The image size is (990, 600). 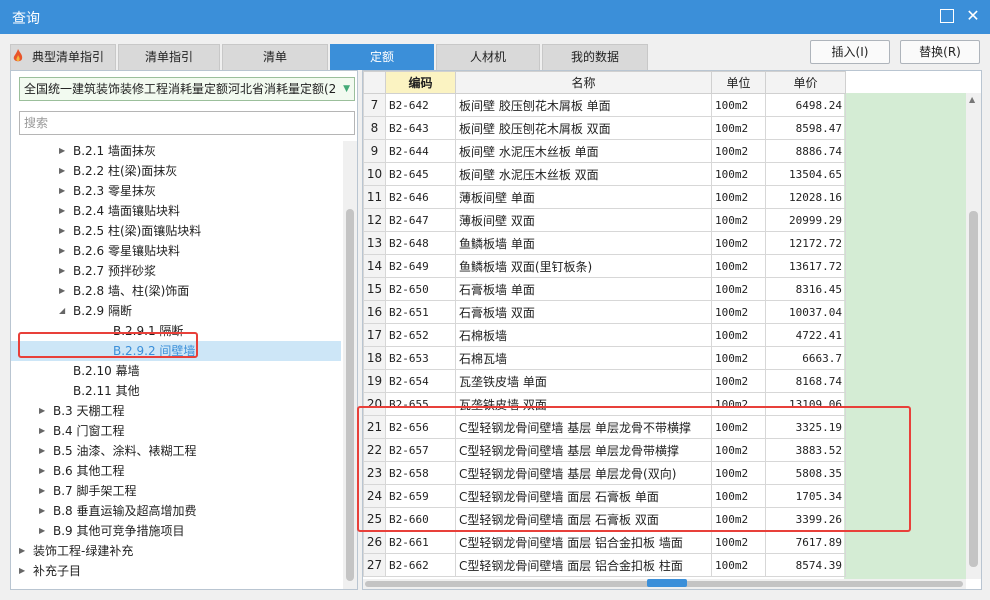 What do you see at coordinates (805, 243) in the screenshot?
I see `price-cell: 12172.72` at bounding box center [805, 243].